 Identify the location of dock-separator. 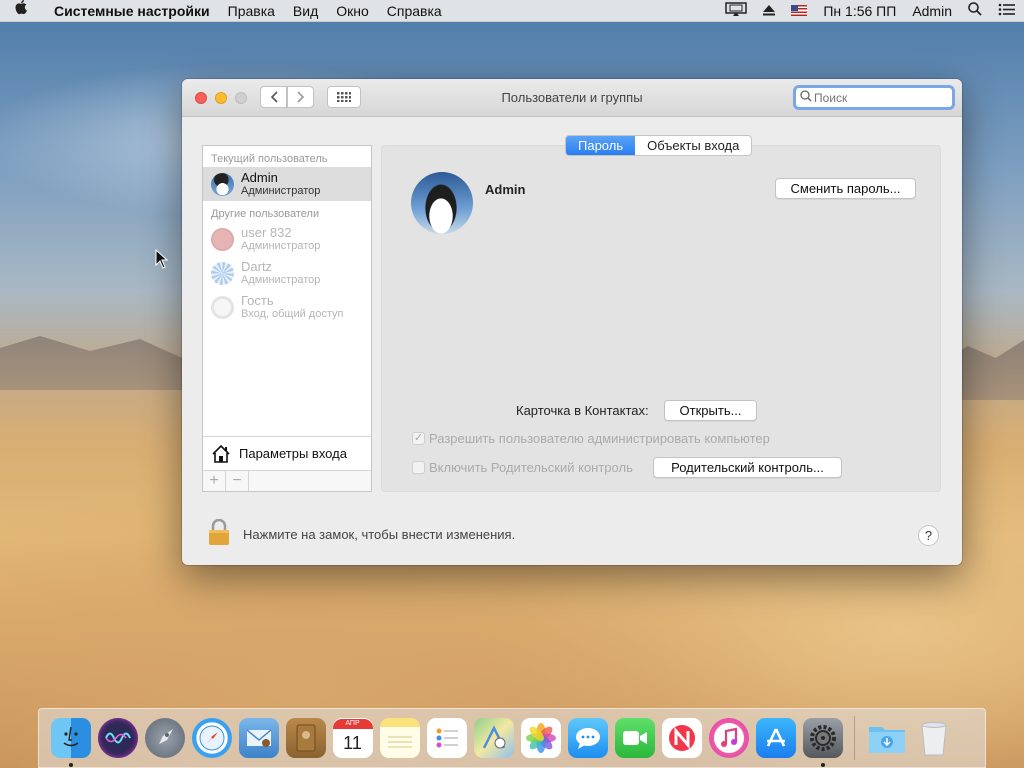
(854, 738).